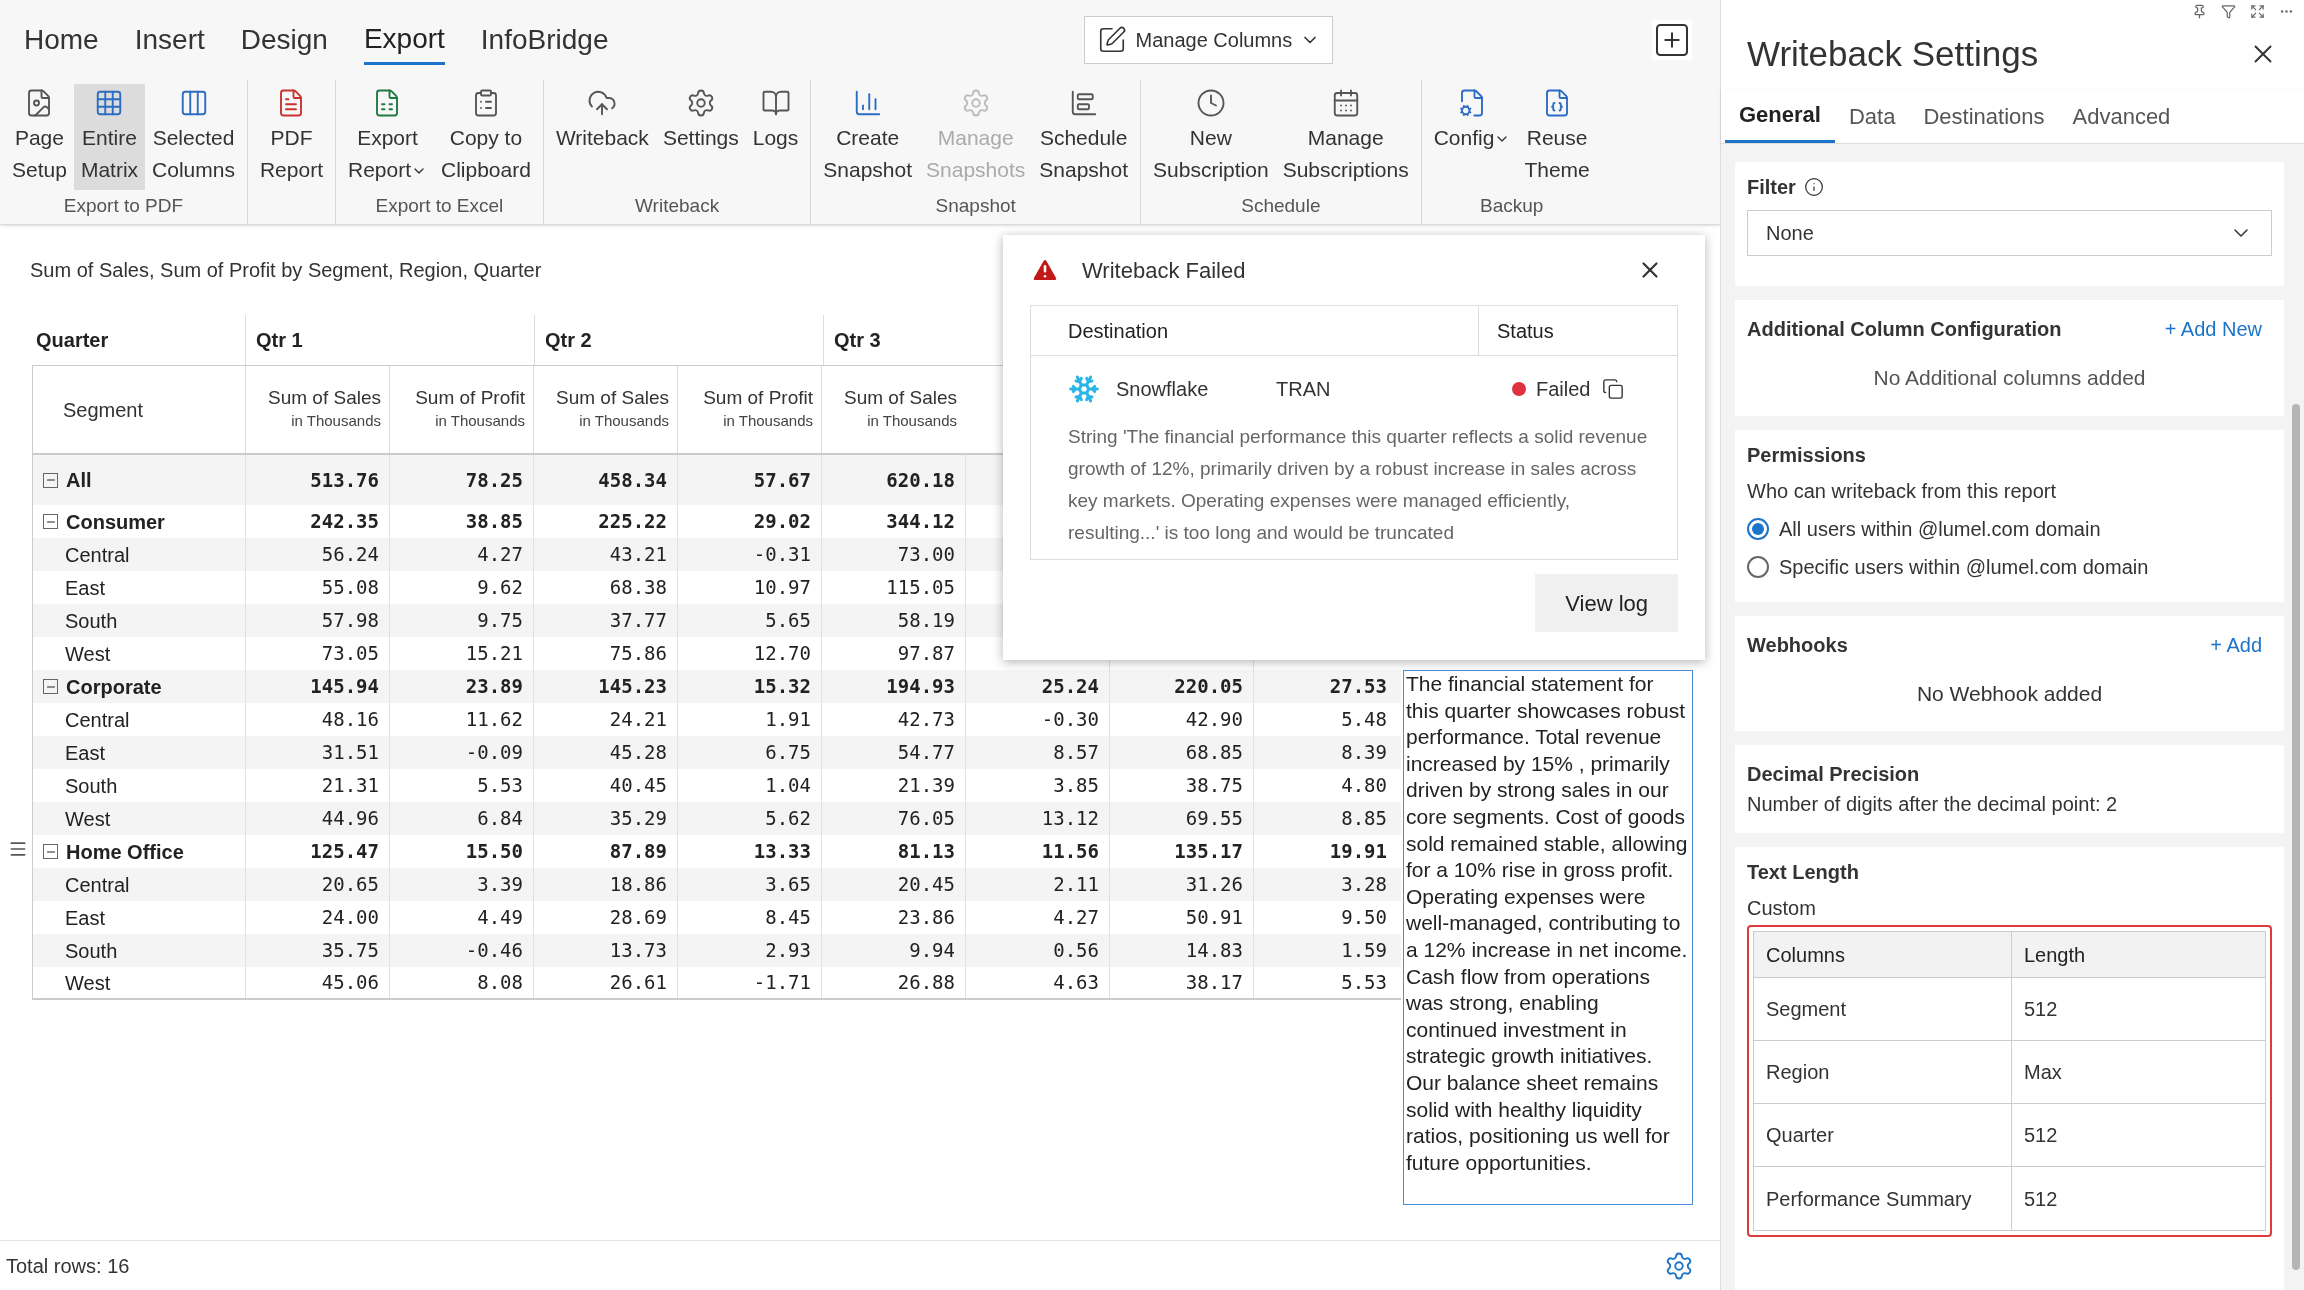  What do you see at coordinates (1209, 40) in the screenshot?
I see `manage-columns-button: Manage Columns` at bounding box center [1209, 40].